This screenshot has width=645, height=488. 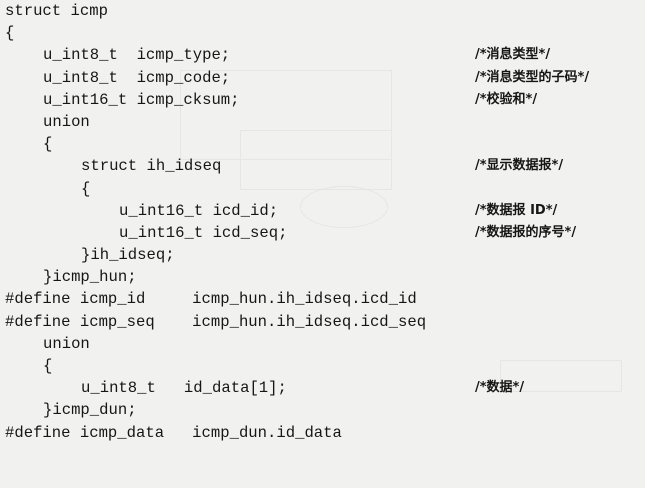 I want to click on code-line: struct icmp, so click(x=325, y=11).